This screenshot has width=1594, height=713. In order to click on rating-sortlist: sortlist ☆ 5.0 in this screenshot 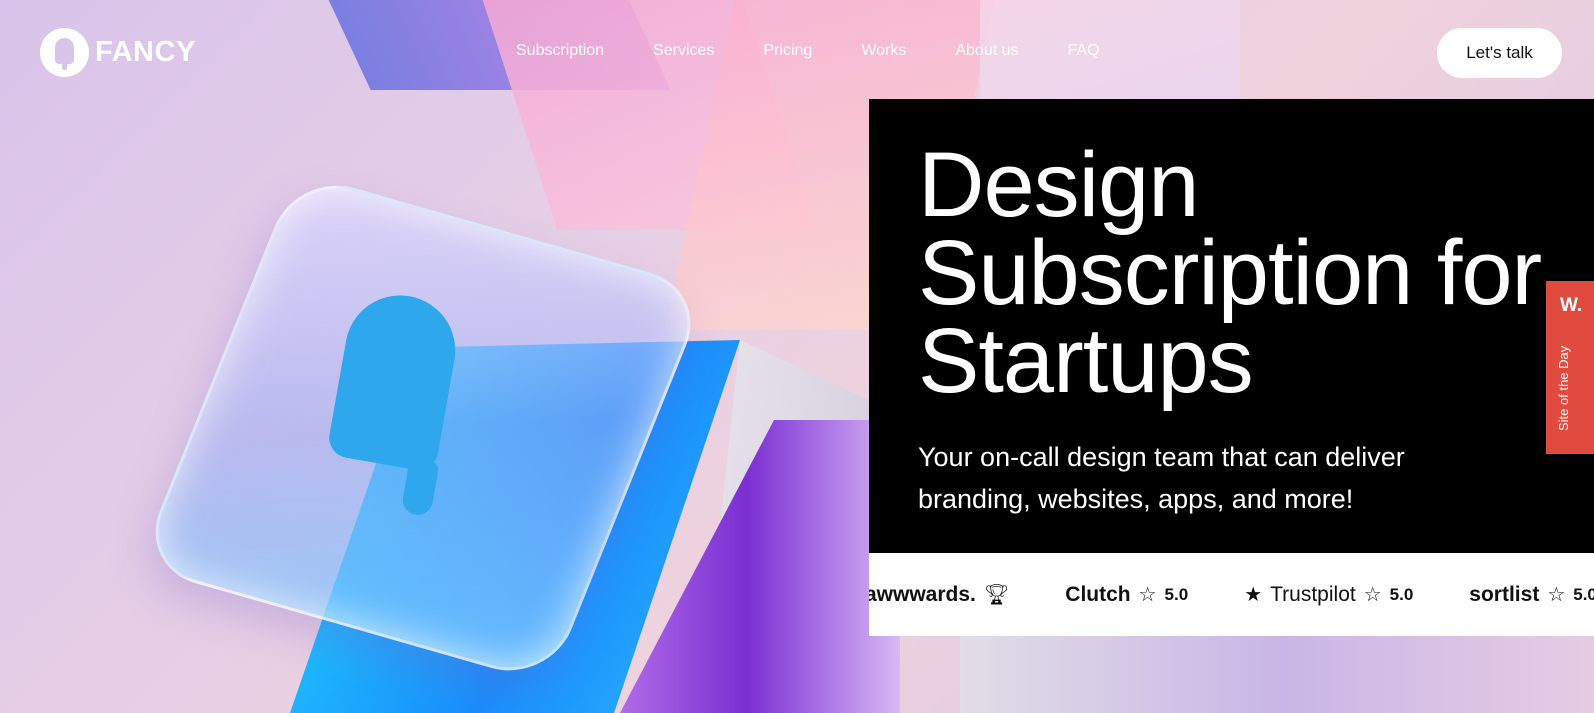, I will do `click(1531, 594)`.